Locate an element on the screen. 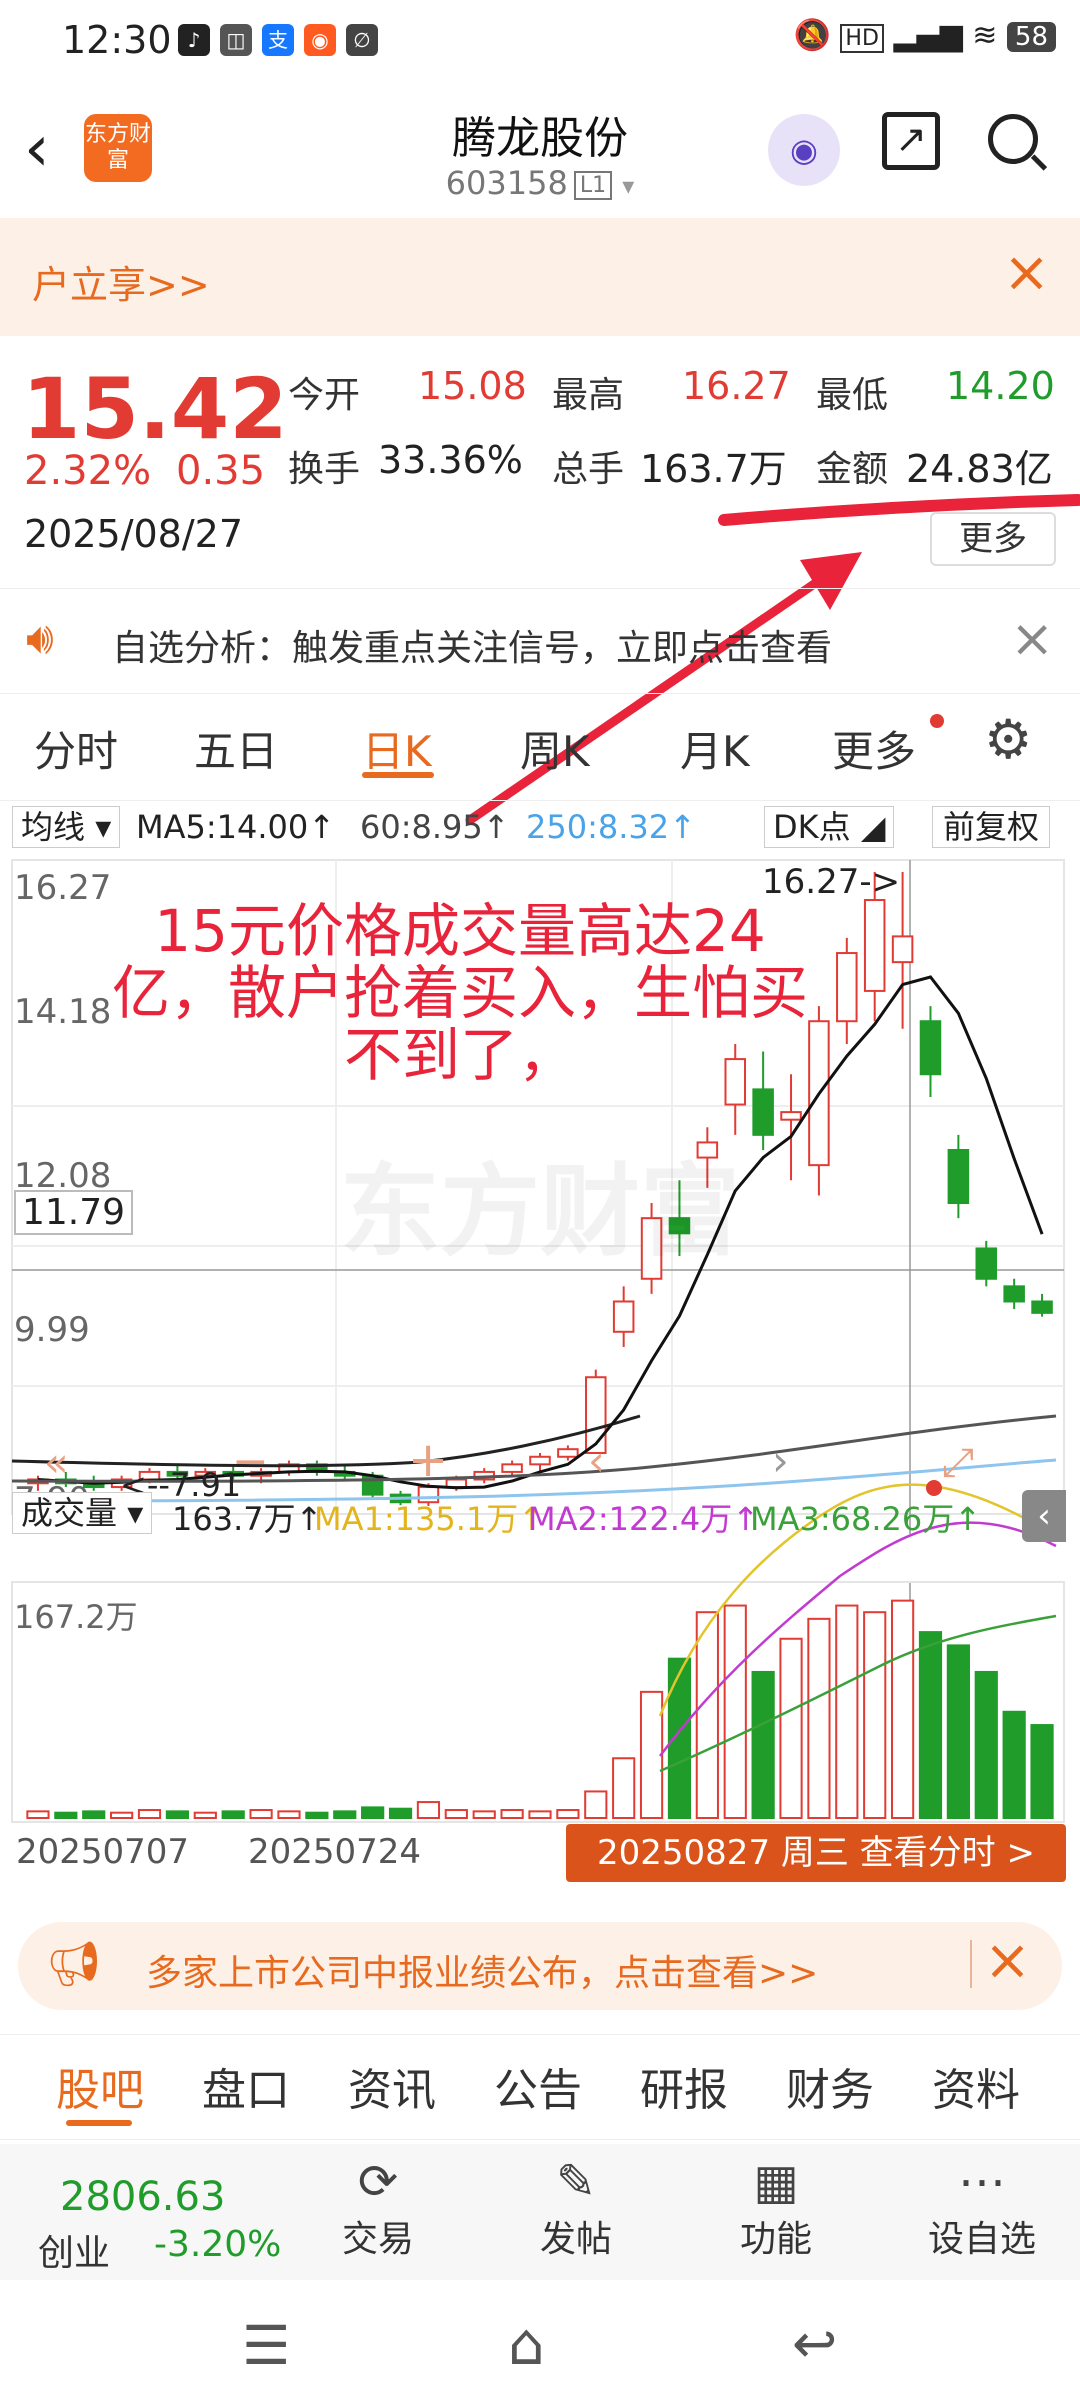  zoom-out-icon: − is located at coordinates (250, 1461).